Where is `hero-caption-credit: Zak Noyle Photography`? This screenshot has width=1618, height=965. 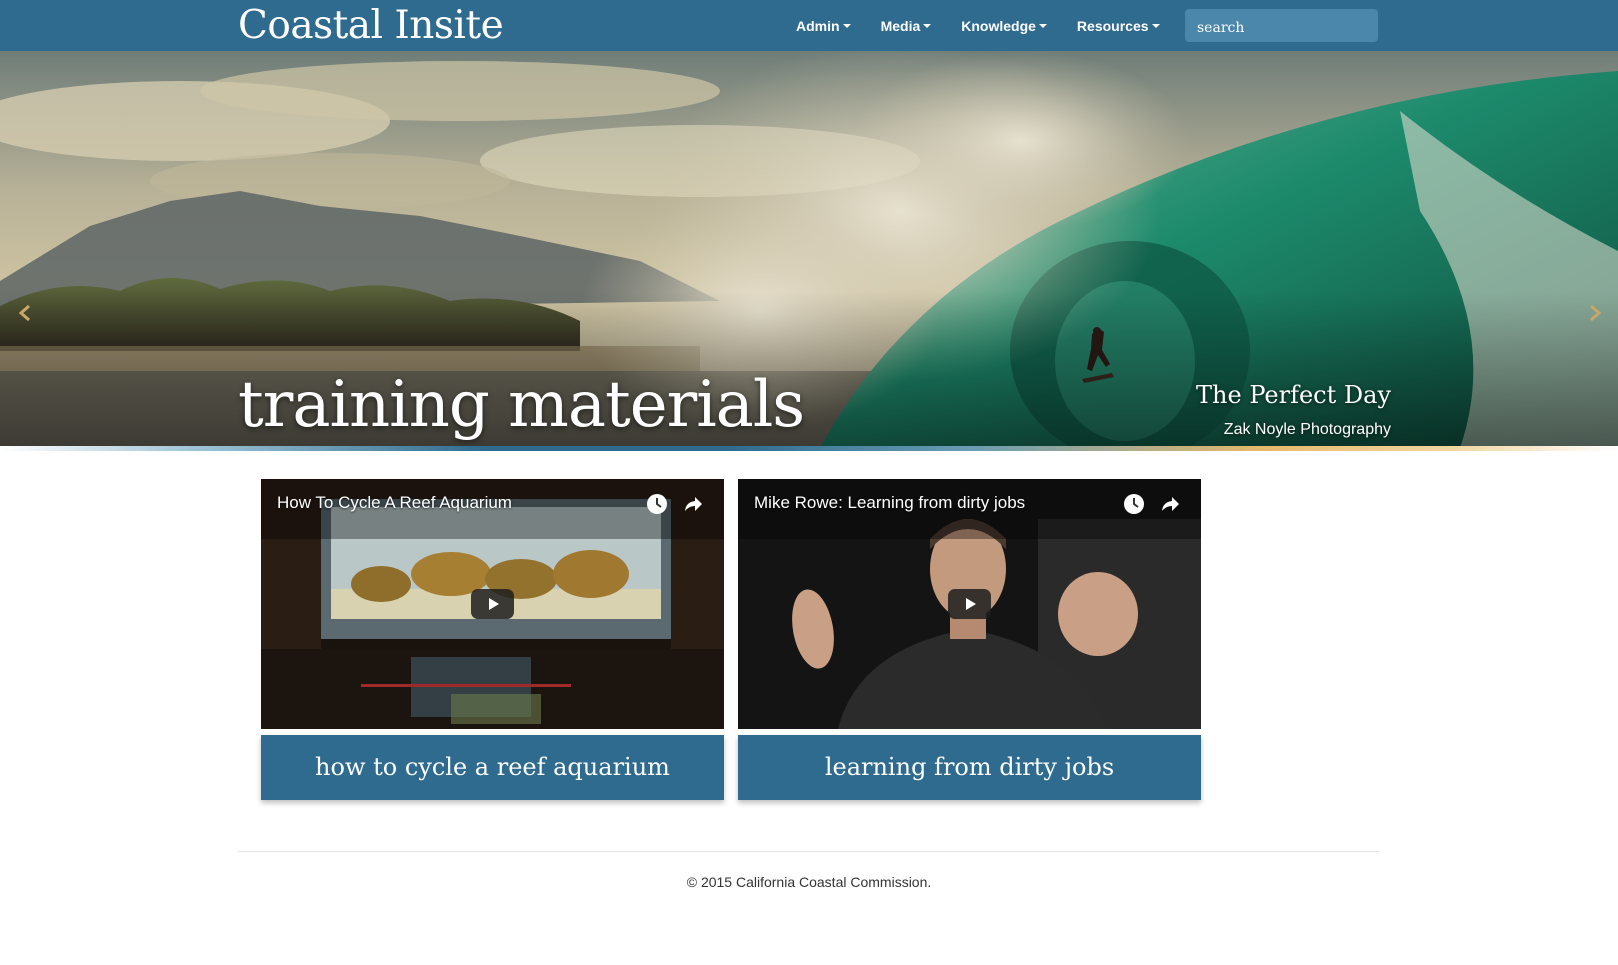 hero-caption-credit: Zak Noyle Photography is located at coordinates (1307, 429).